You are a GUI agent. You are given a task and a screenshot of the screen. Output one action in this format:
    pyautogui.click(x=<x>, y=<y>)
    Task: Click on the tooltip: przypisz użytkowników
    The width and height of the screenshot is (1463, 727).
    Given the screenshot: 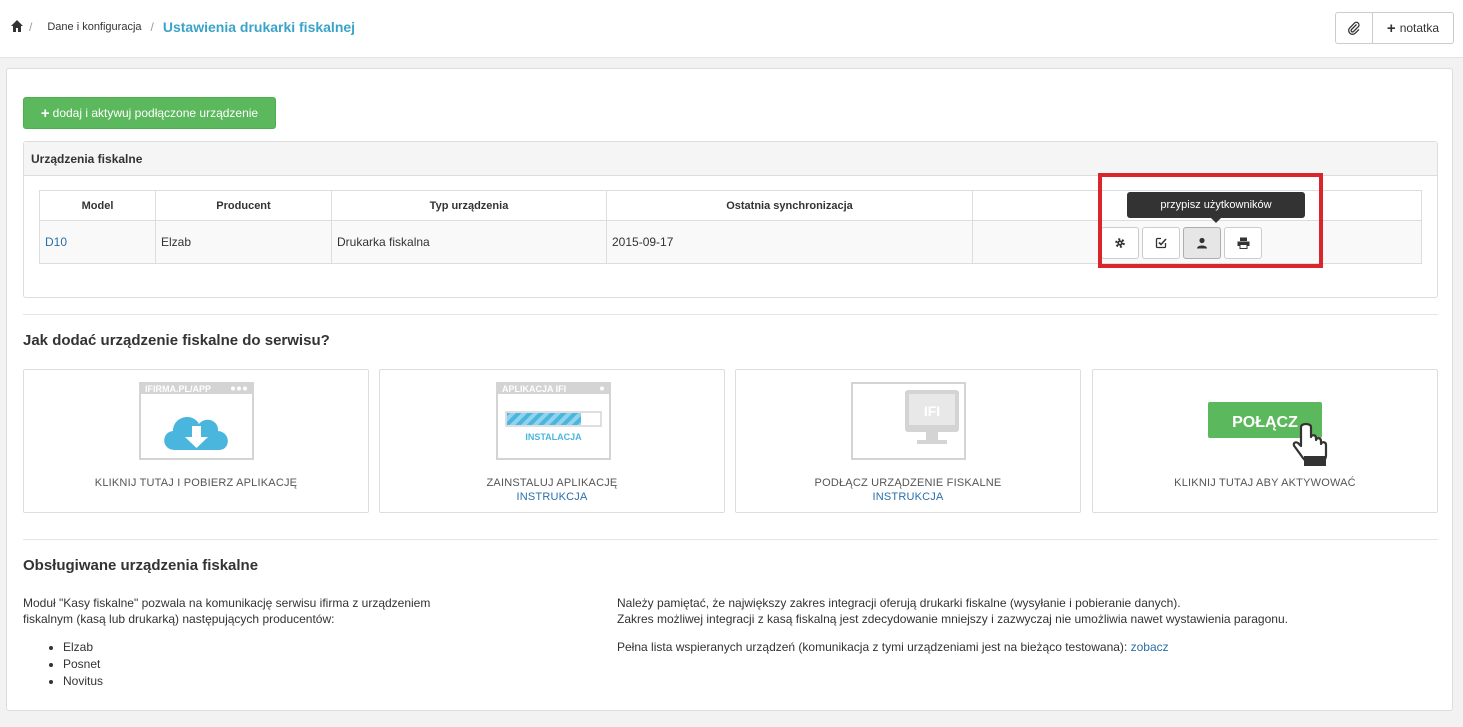 What is the action you would take?
    pyautogui.click(x=1216, y=207)
    